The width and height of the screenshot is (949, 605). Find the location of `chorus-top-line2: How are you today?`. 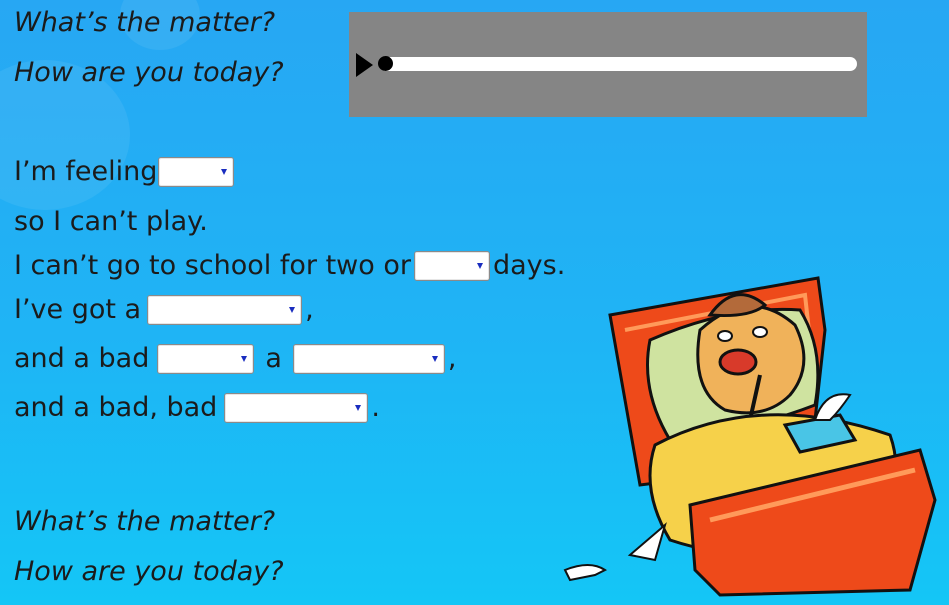

chorus-top-line2: How are you today? is located at coordinates (149, 72).